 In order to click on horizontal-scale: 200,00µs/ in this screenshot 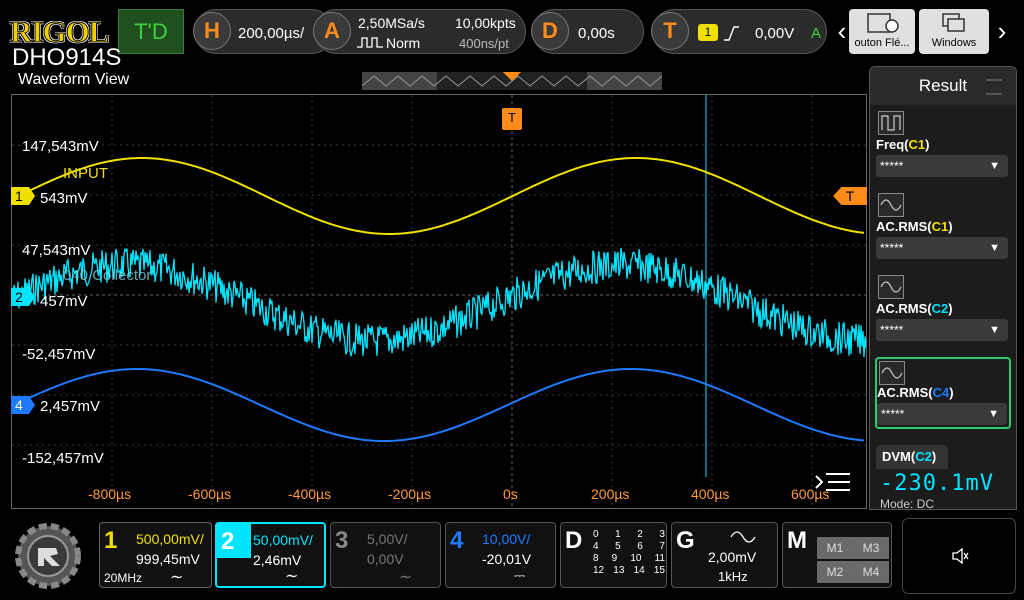, I will do `click(271, 33)`.